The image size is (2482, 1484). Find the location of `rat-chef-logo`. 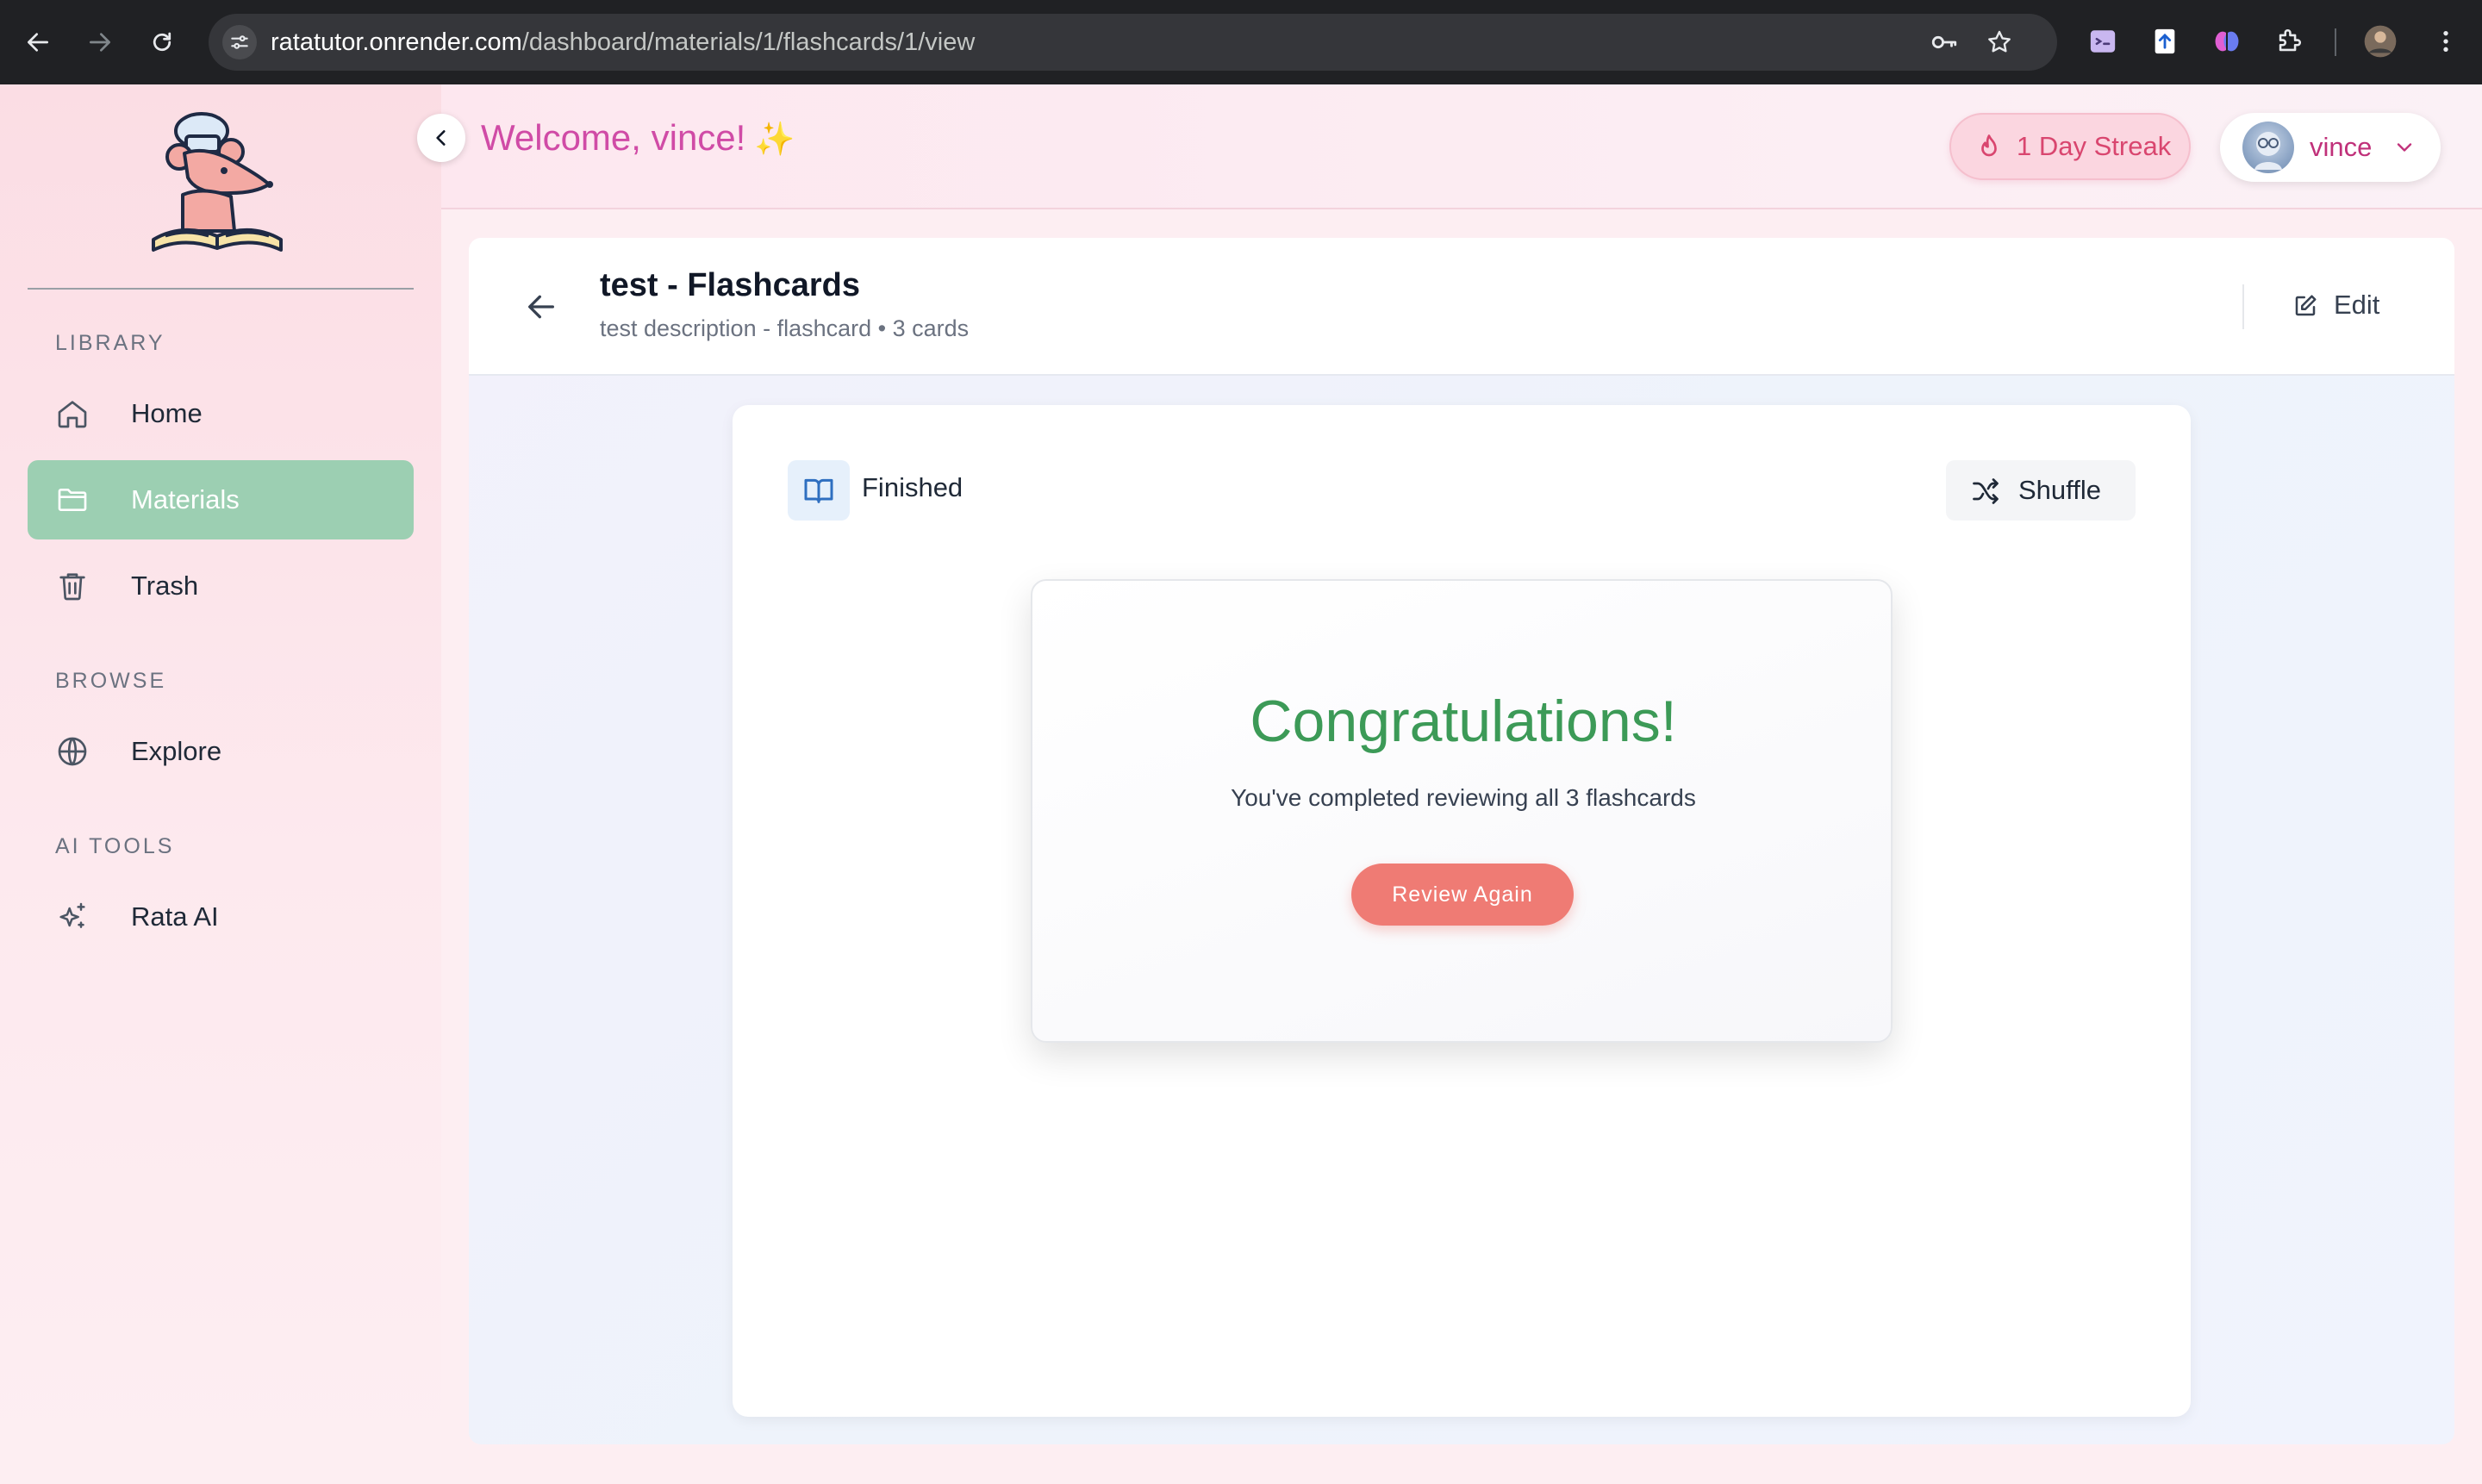

rat-chef-logo is located at coordinates (217, 183).